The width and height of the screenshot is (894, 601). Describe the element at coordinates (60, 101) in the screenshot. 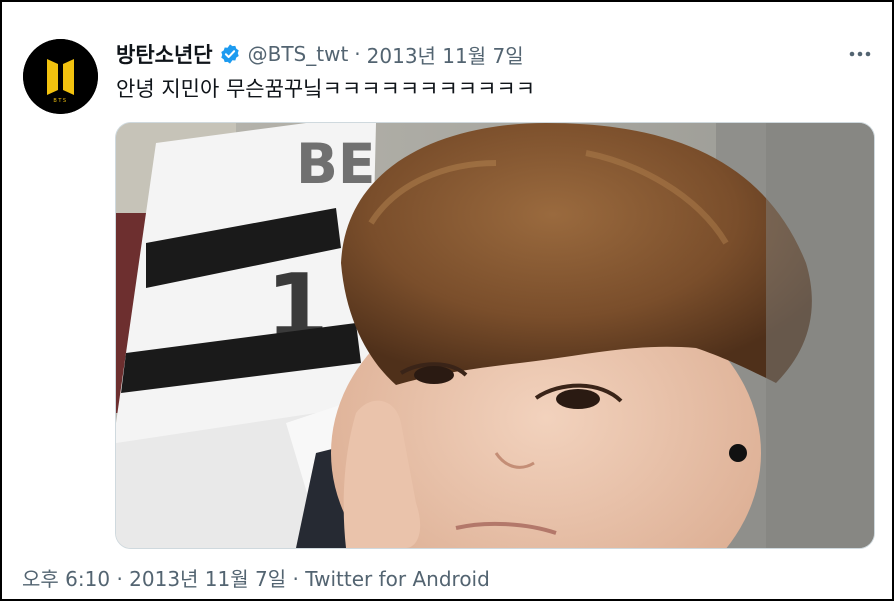

I see `logo-mark-text: BTS` at that location.